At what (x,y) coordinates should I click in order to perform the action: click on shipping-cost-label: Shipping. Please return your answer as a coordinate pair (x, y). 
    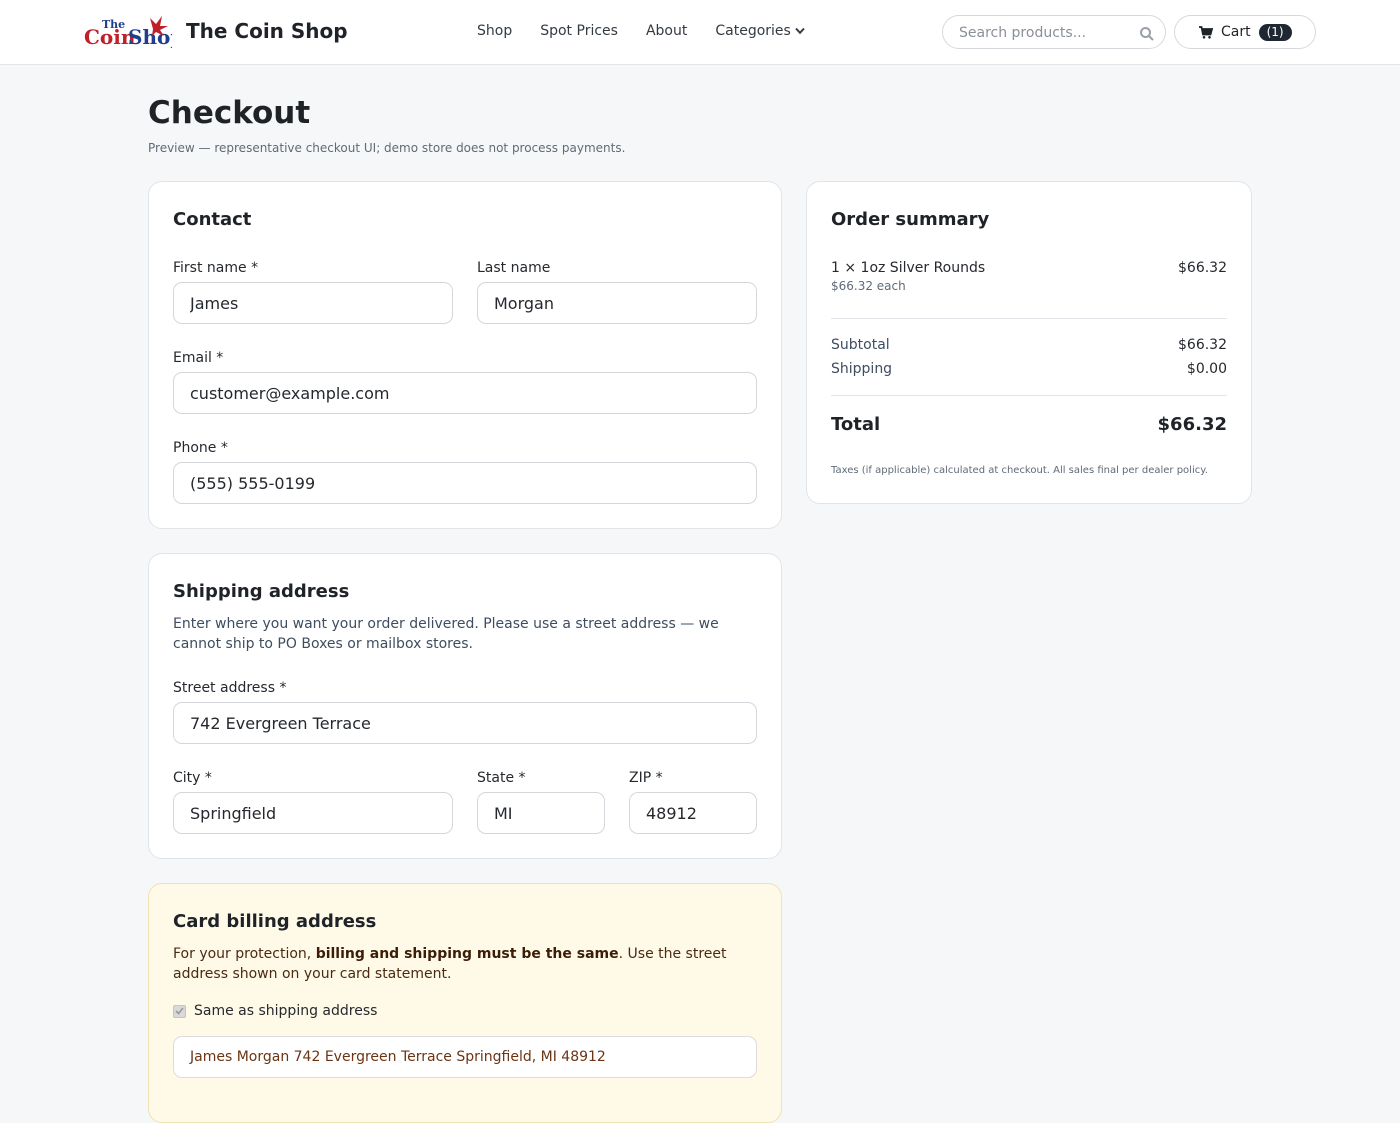
    Looking at the image, I should click on (862, 369).